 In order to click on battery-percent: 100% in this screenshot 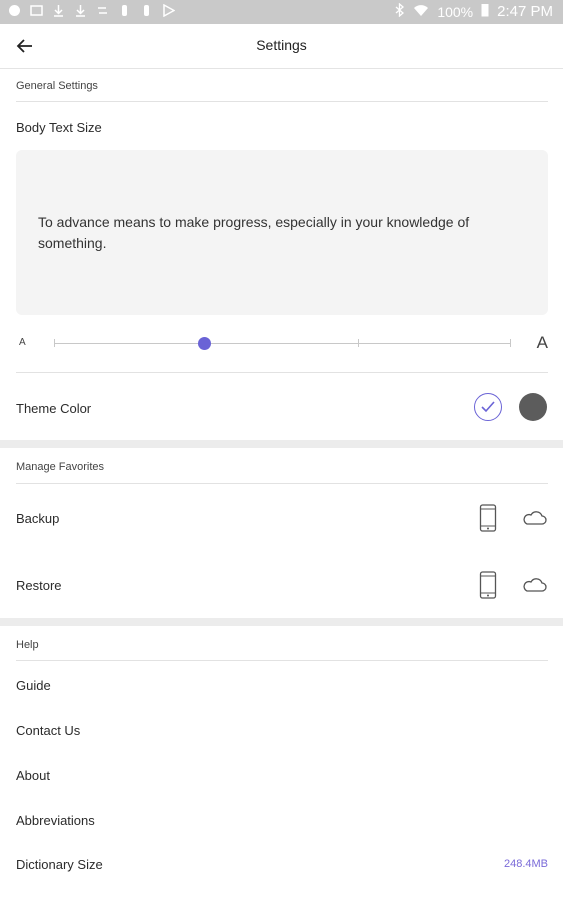, I will do `click(455, 11)`.